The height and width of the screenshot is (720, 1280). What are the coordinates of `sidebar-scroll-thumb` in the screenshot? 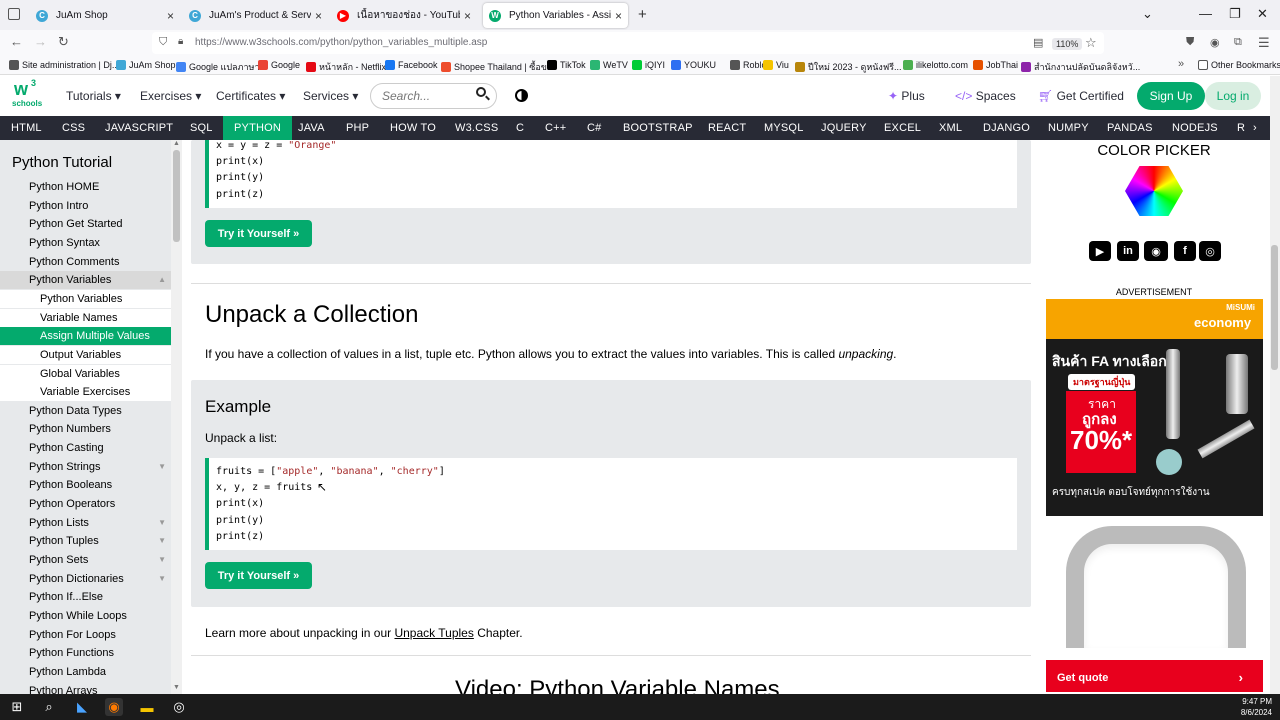 It's located at (176, 196).